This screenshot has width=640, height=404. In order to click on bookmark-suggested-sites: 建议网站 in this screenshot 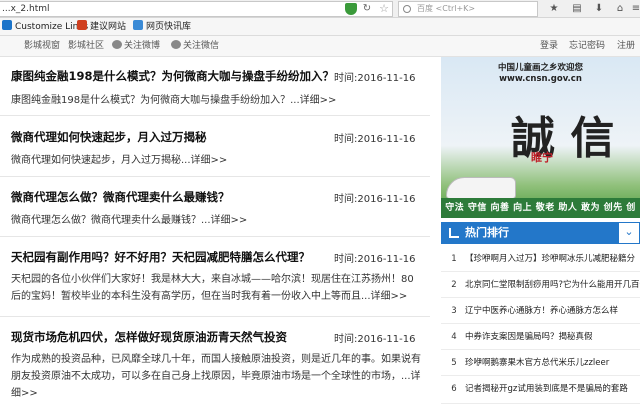, I will do `click(101, 27)`.